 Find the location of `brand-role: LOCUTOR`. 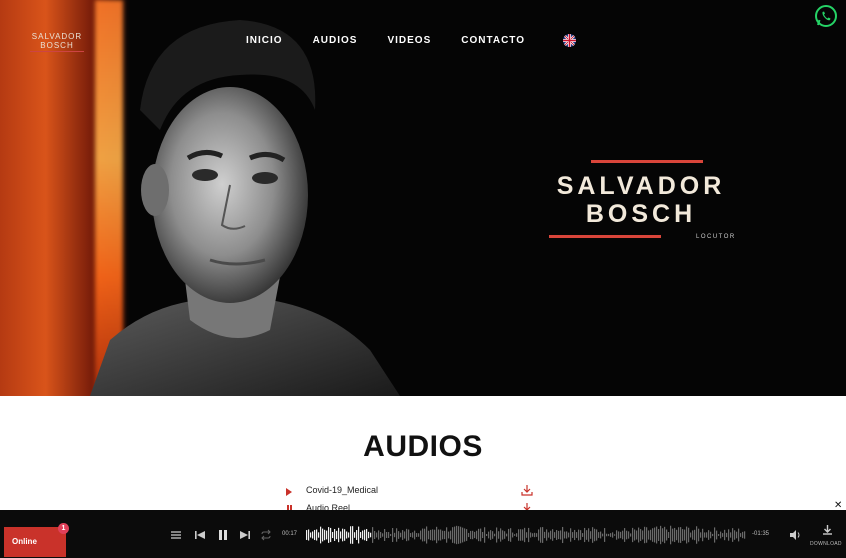

brand-role: LOCUTOR is located at coordinates (716, 237).